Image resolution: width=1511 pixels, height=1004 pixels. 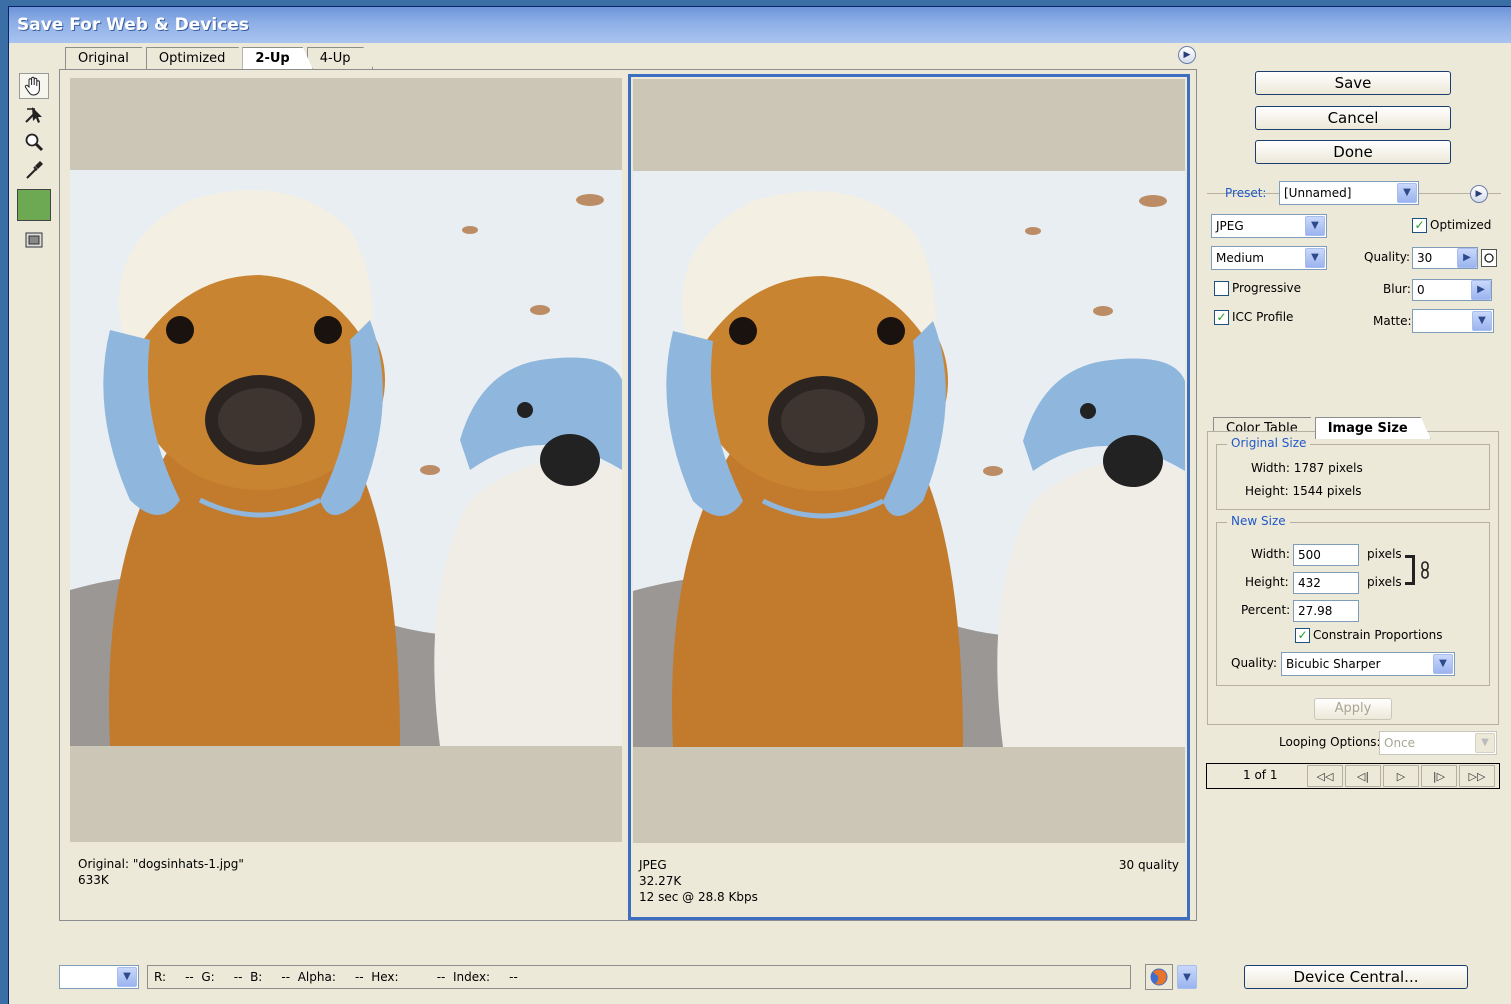 I want to click on quality-mask-button, so click(x=1489, y=258).